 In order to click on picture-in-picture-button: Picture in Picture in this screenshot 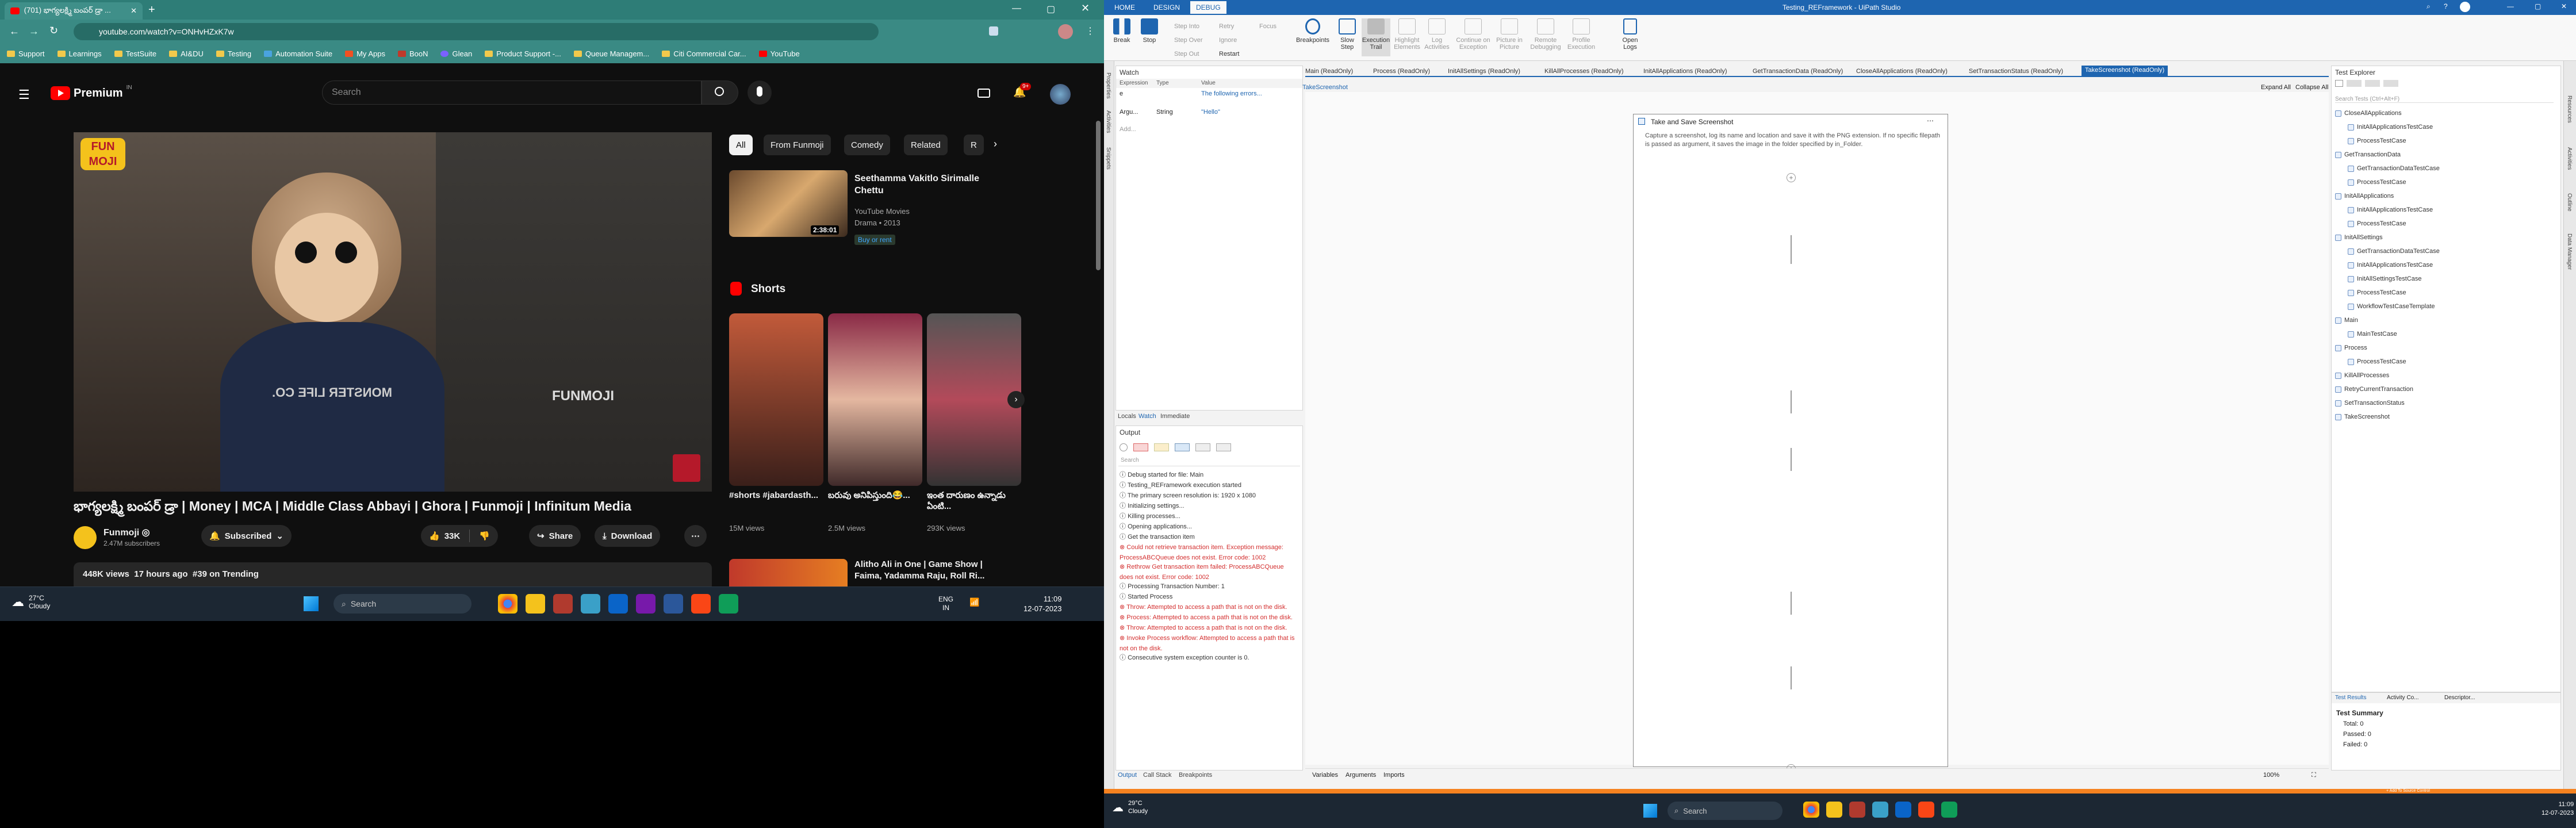, I will do `click(1509, 34)`.